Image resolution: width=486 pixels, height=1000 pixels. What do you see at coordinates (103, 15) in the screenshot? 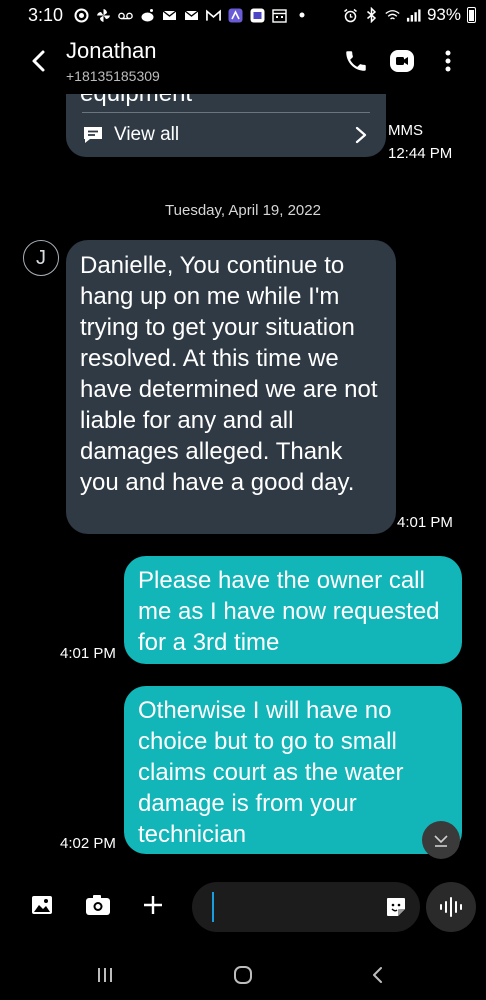
I see `pinwheel-icon` at bounding box center [103, 15].